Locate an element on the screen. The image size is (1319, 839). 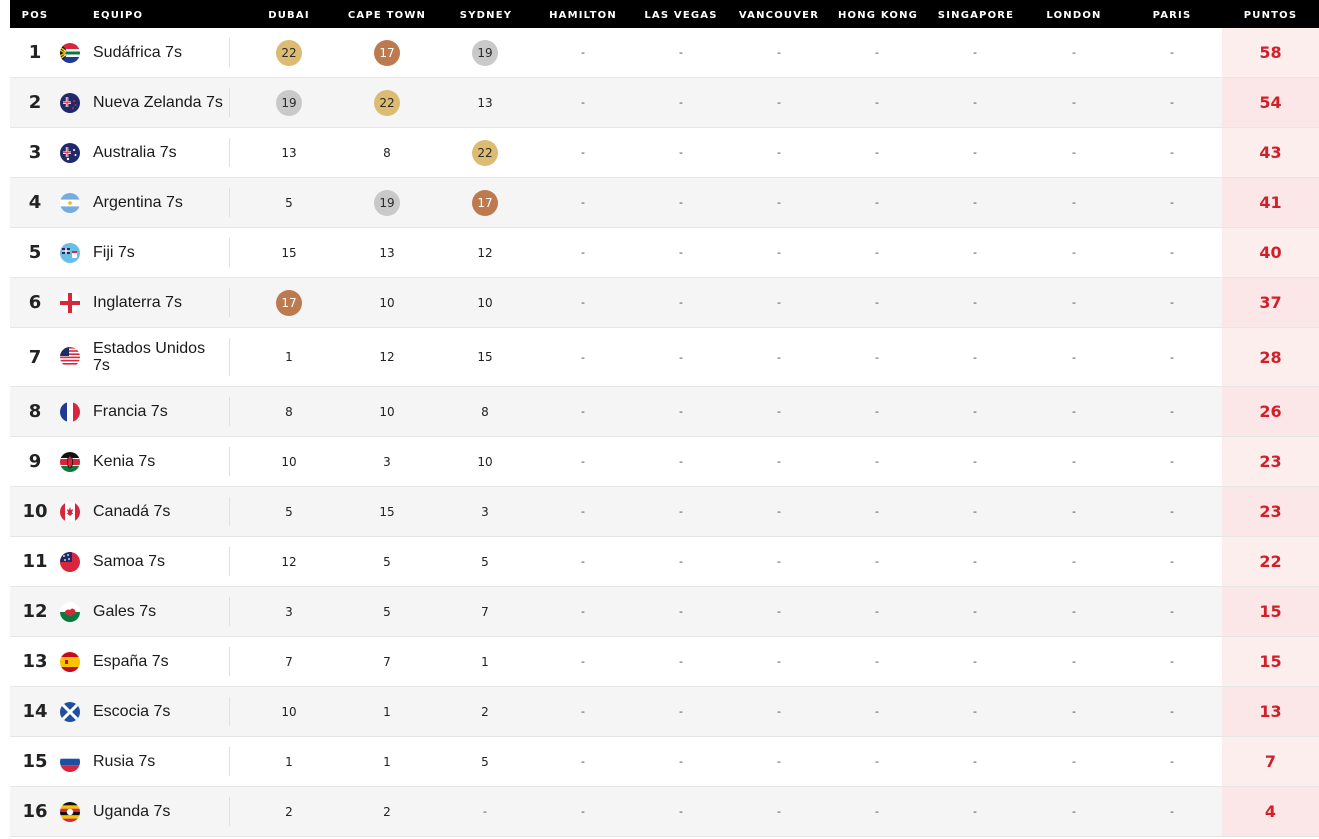
total-points: 37 is located at coordinates (1270, 302).